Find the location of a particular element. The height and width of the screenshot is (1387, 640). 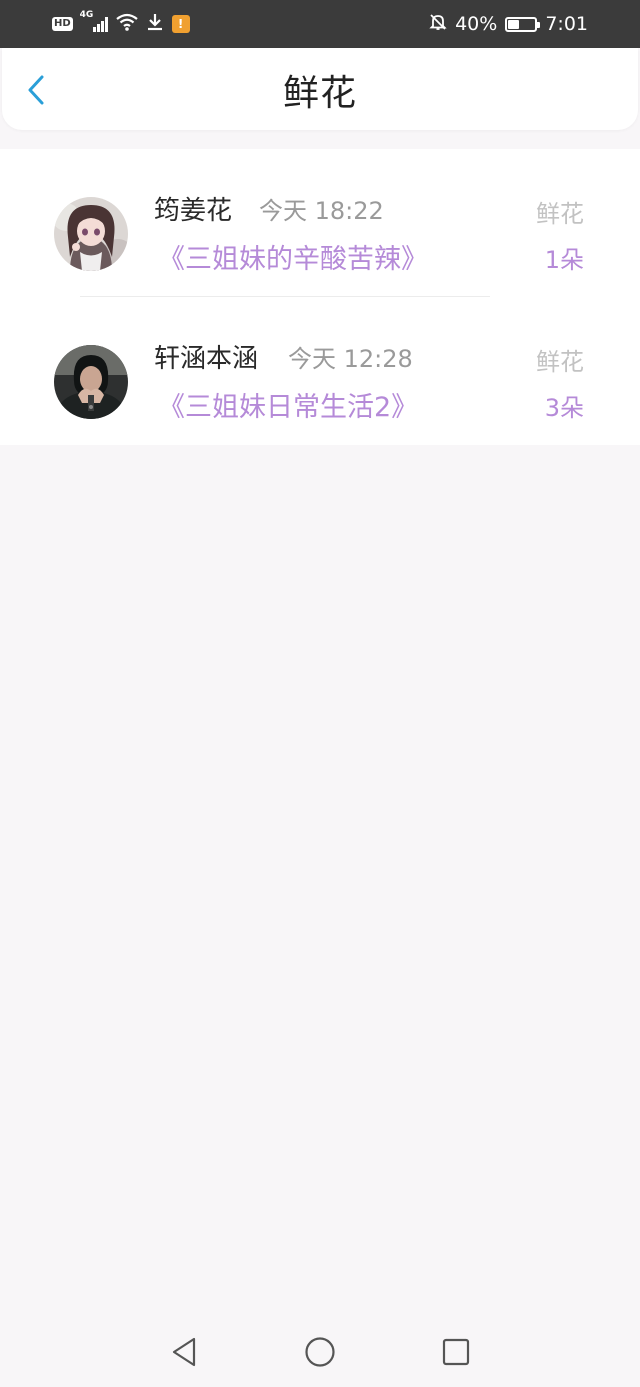

page-title: 鲜花 is located at coordinates (319, 93).